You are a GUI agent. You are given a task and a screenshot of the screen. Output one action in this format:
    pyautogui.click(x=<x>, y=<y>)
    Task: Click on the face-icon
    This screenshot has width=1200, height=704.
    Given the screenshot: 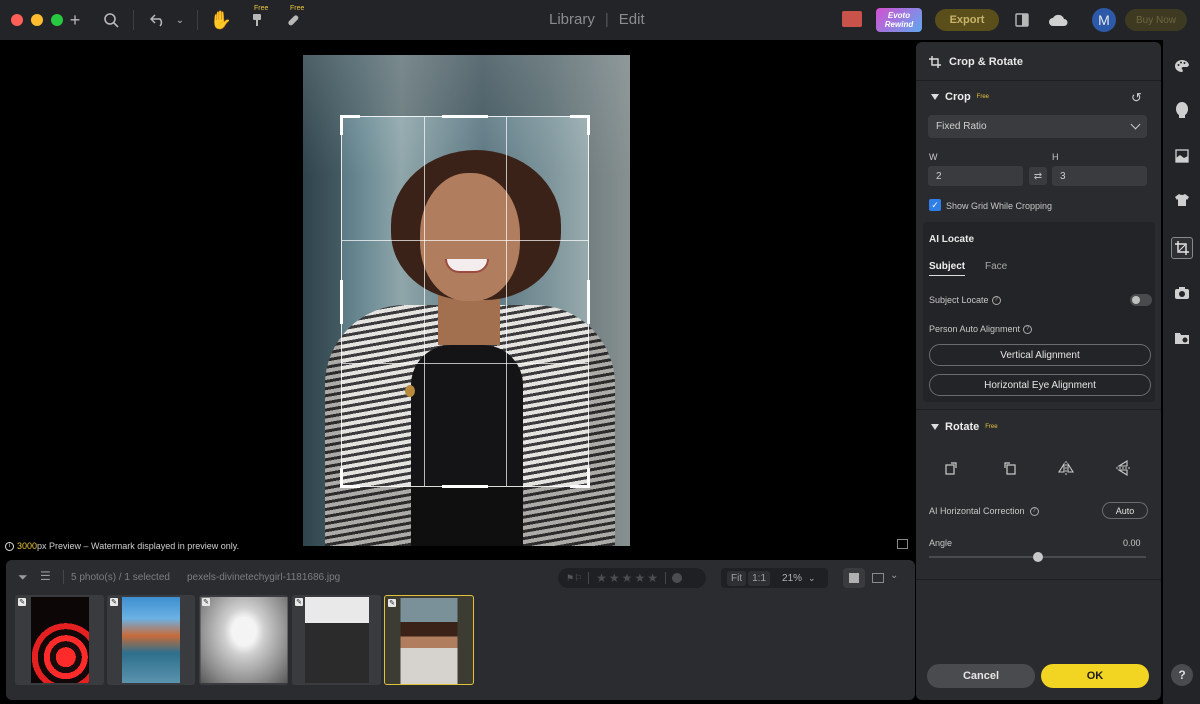 What is the action you would take?
    pyautogui.click(x=1182, y=110)
    